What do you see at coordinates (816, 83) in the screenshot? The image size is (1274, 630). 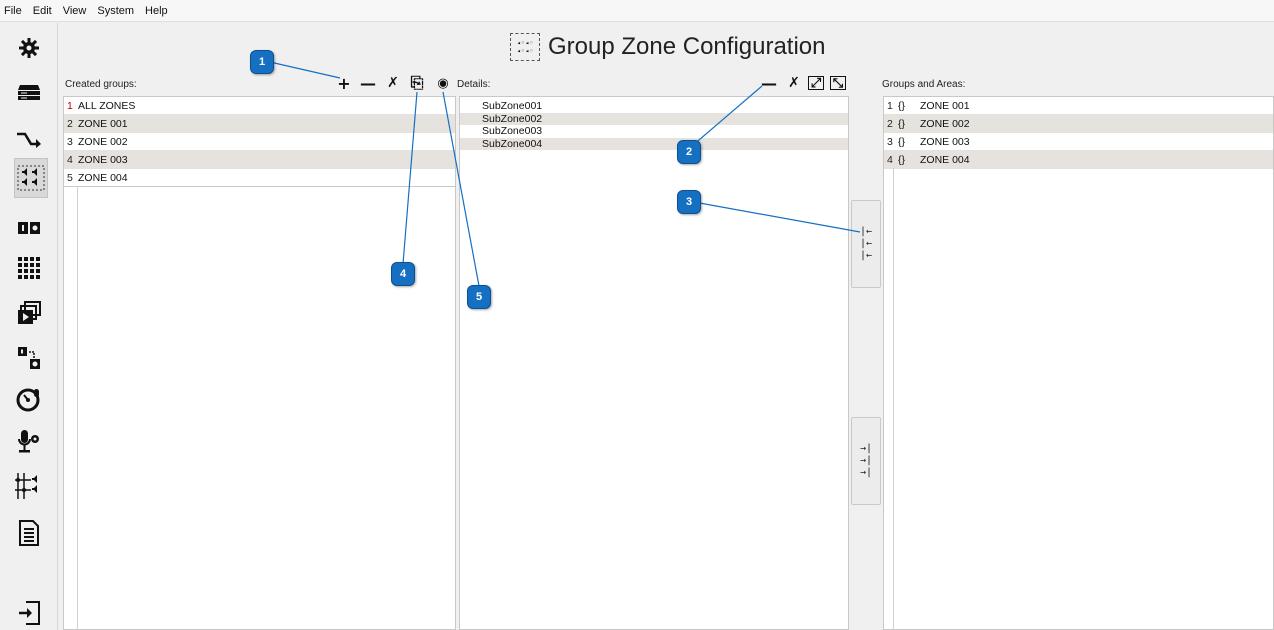 I see `expand-icon: ⤢` at bounding box center [816, 83].